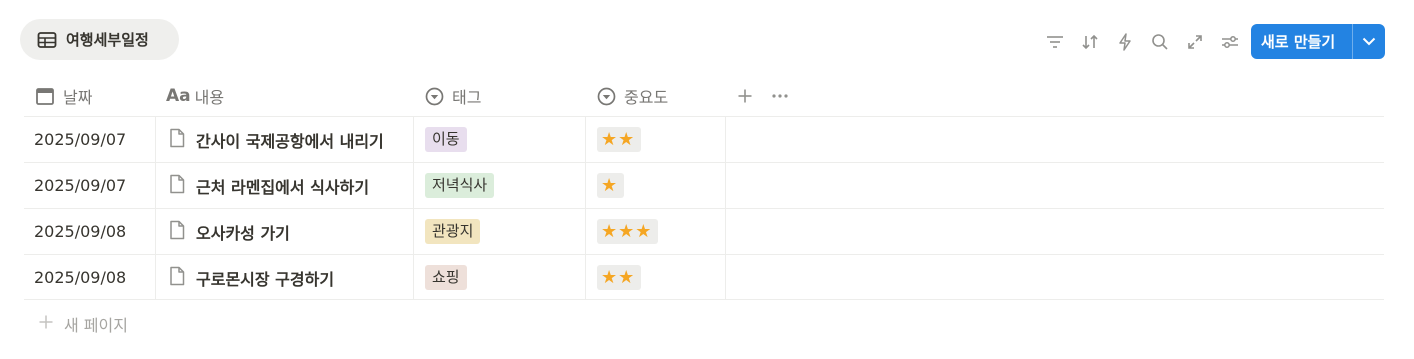  Describe the element at coordinates (500, 231) in the screenshot. I see `tag-cell: 관광지` at that location.